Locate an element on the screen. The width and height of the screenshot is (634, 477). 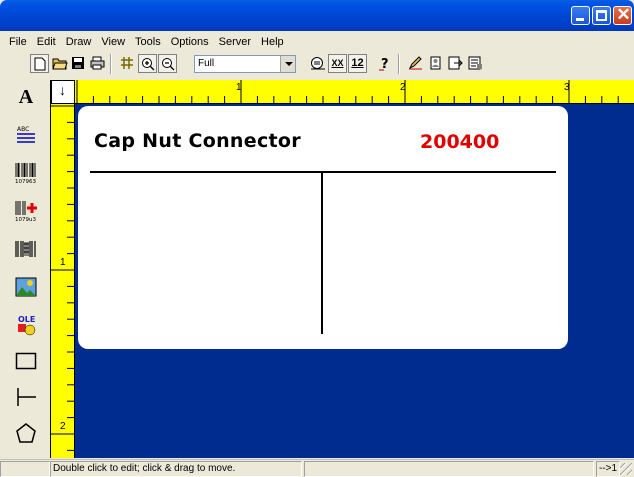
2d-barcode-tool is located at coordinates (26, 249).